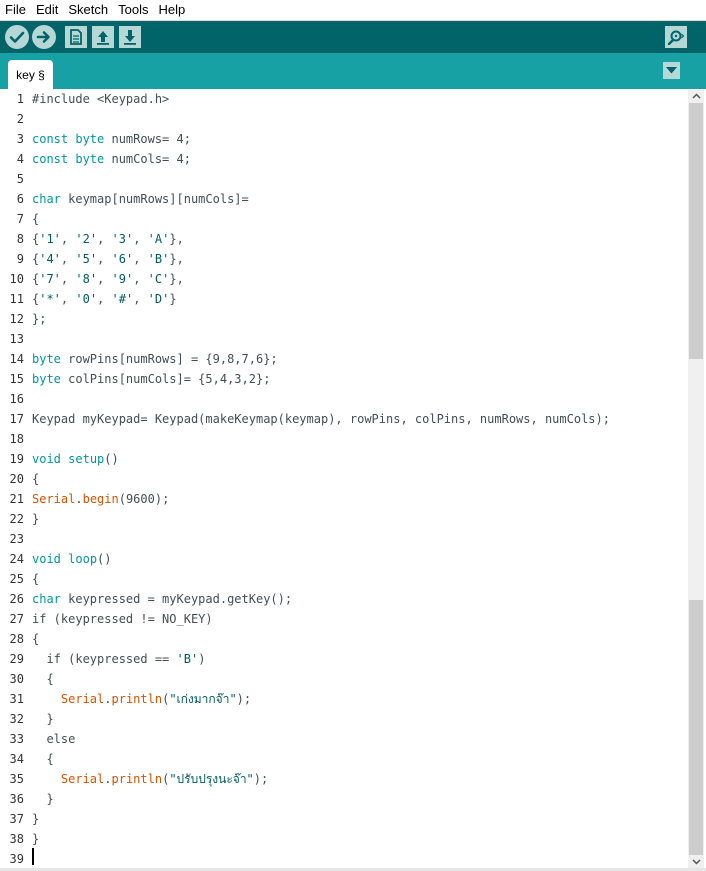 Image resolution: width=706 pixels, height=871 pixels. What do you see at coordinates (696, 727) in the screenshot?
I see `scrollbar-thumb-lower` at bounding box center [696, 727].